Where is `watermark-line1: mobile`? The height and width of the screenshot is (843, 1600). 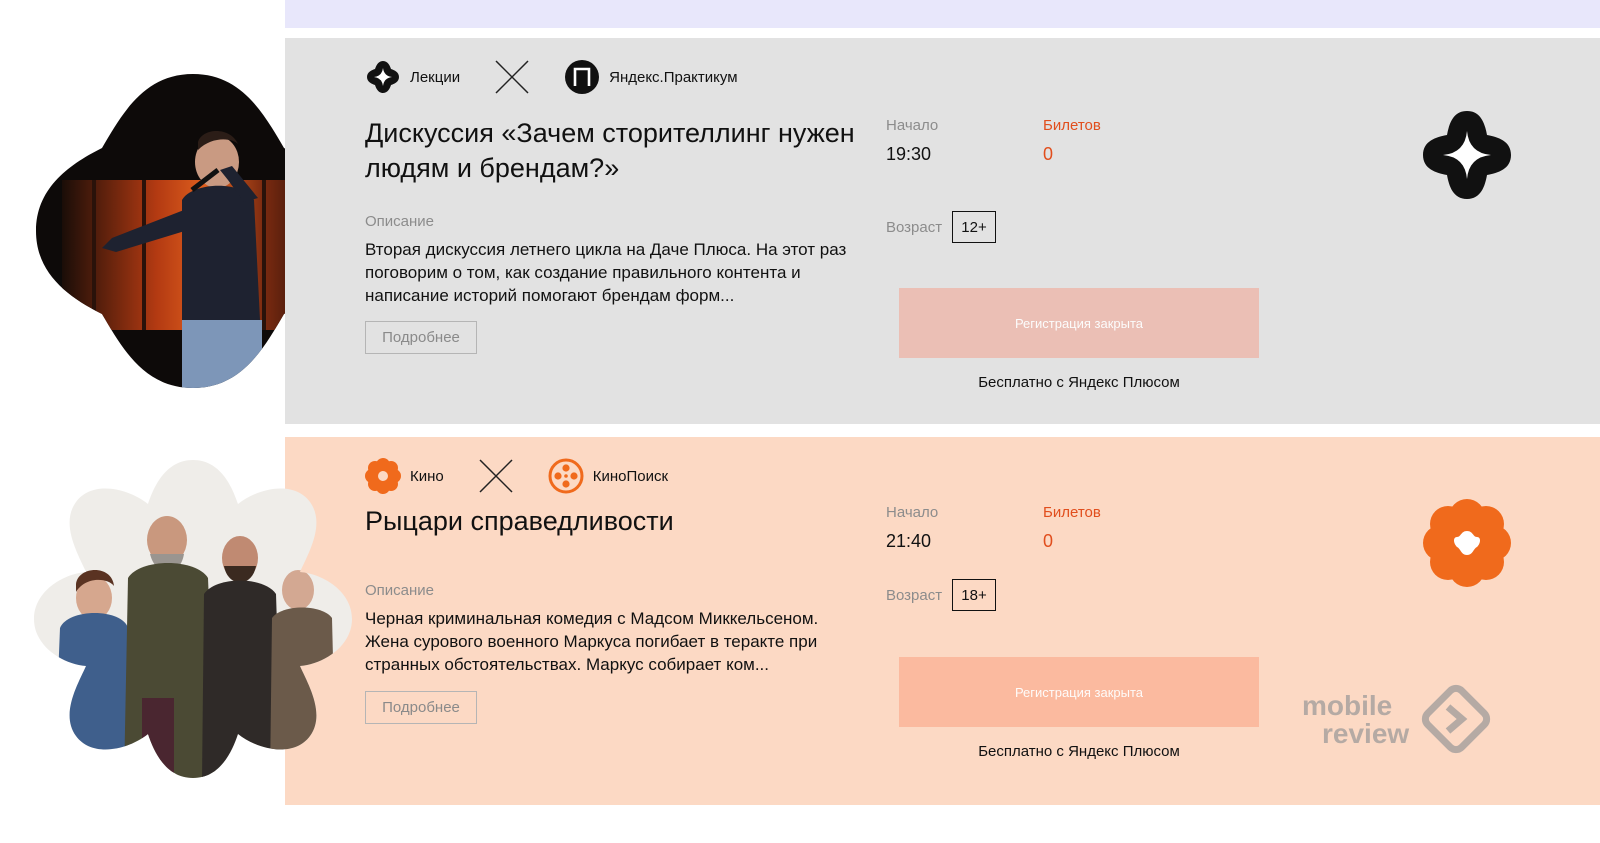 watermark-line1: mobile is located at coordinates (1347, 705).